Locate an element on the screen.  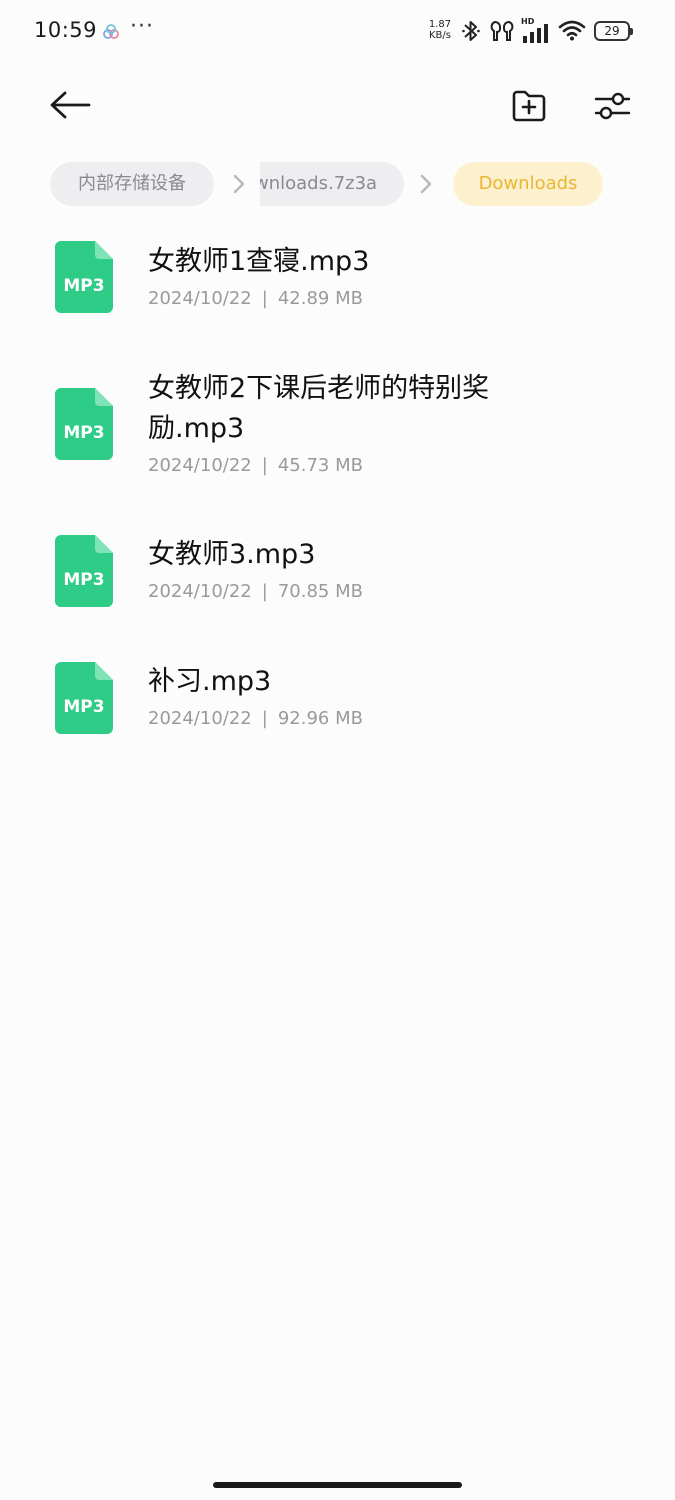
file-name: 补习.mp3 is located at coordinates (210, 681).